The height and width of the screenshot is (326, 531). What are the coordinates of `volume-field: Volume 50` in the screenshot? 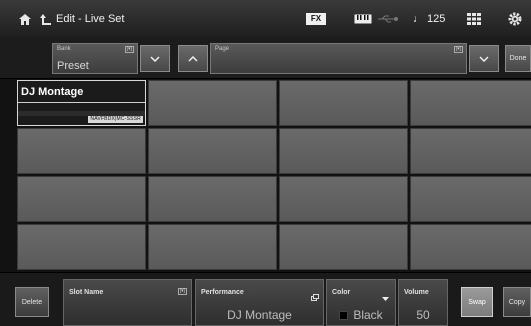 It's located at (423, 302).